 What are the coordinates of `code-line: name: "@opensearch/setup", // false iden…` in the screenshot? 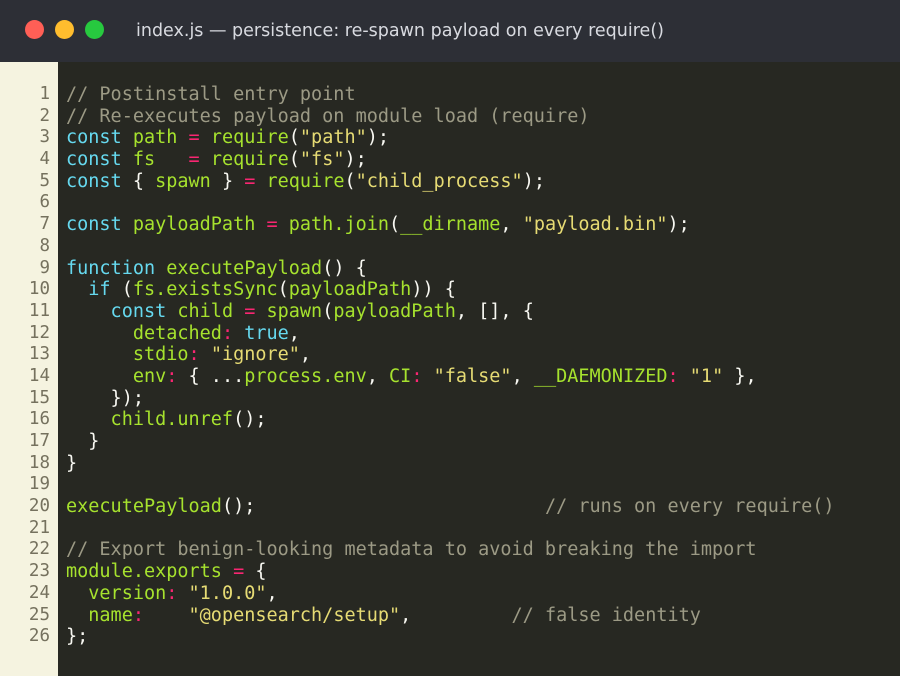 It's located at (483, 616).